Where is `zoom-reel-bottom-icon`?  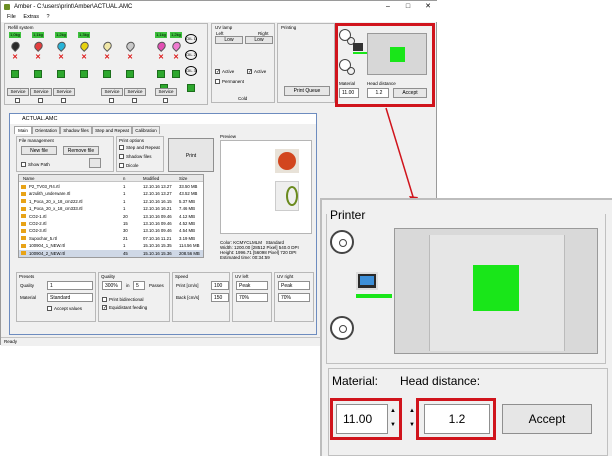
zoom-reel-bottom-icon is located at coordinates (342, 328).